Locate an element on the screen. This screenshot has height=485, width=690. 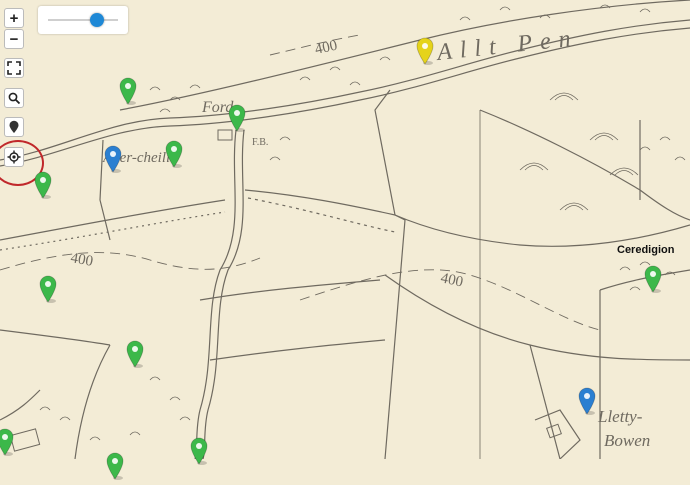
zoom-out-button: − is located at coordinates (14, 39).